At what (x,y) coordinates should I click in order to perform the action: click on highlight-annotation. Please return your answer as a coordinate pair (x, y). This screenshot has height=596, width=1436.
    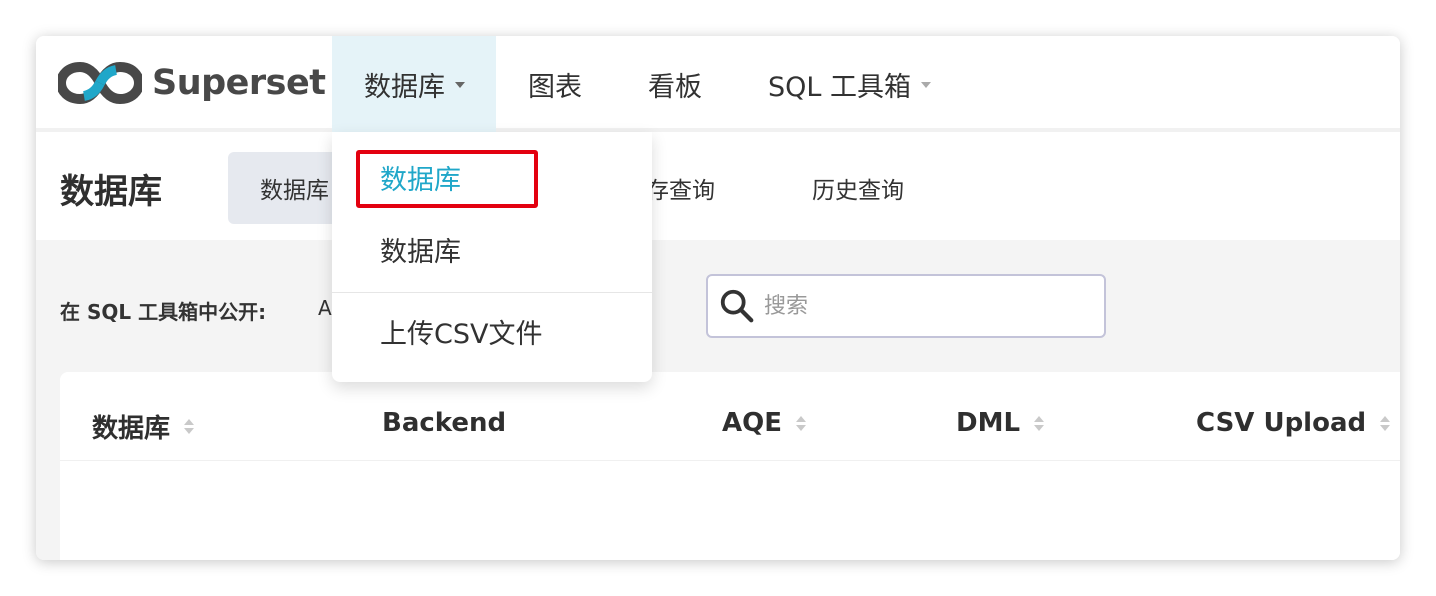
    Looking at the image, I should click on (447, 179).